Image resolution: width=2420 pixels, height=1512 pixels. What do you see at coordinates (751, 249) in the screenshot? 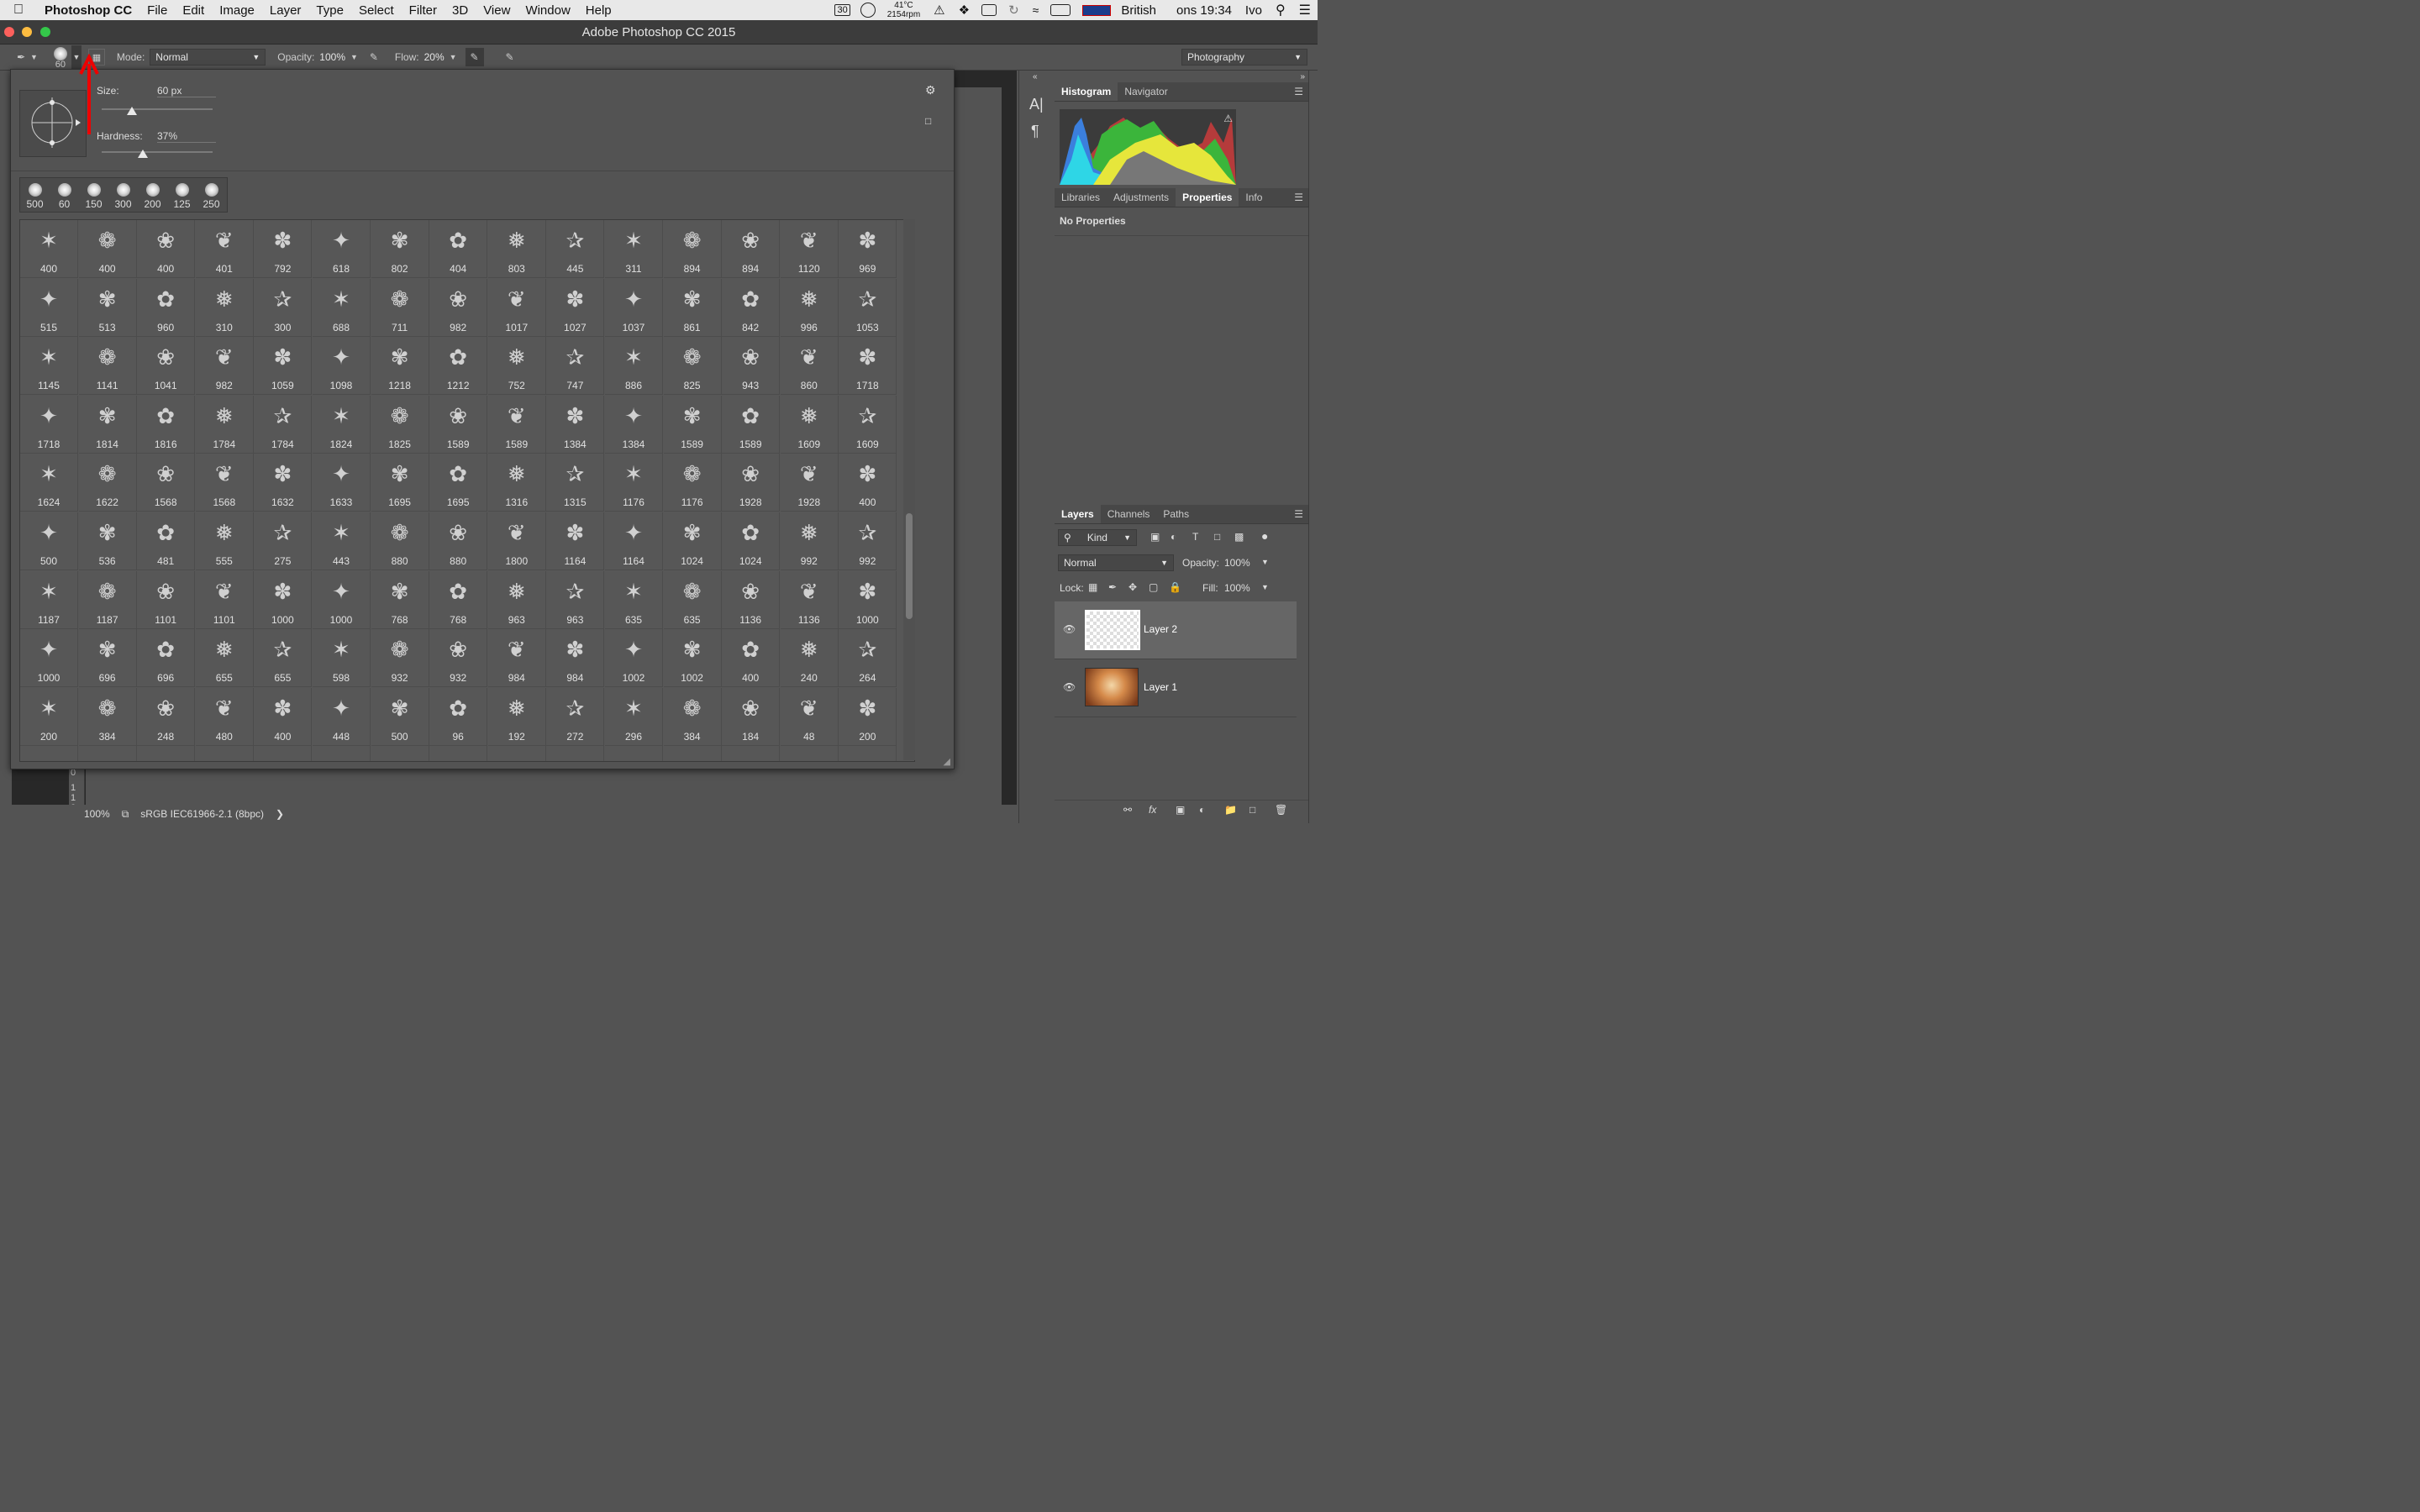
I see `brush-preset: ❀ 894` at bounding box center [751, 249].